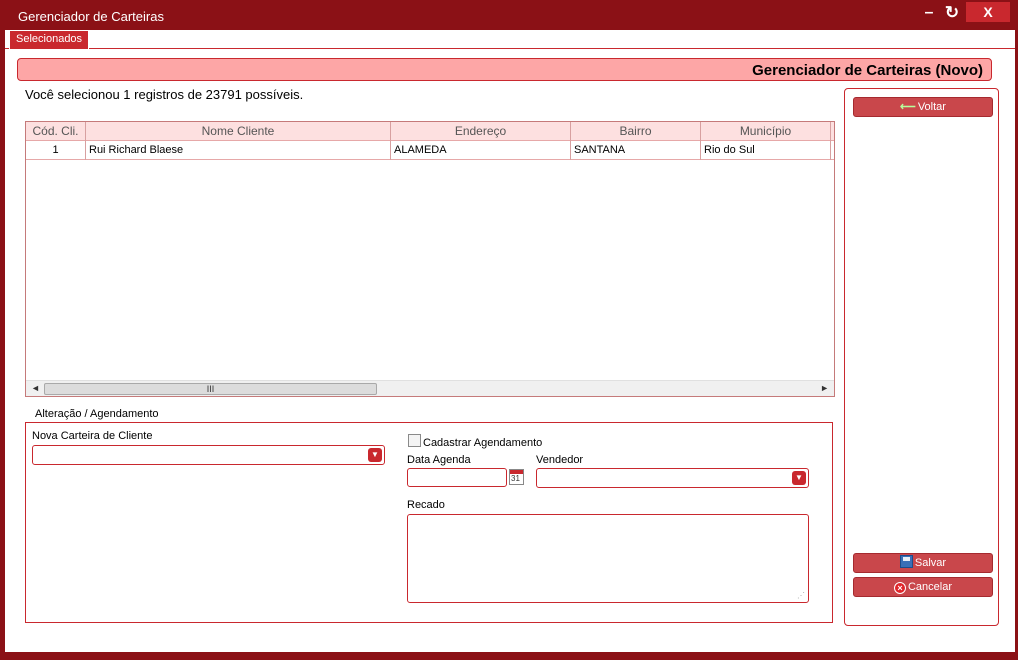 The image size is (1018, 660). Describe the element at coordinates (504, 69) in the screenshot. I see `page-header: Gerenciador de Carteiras (Novo)` at that location.